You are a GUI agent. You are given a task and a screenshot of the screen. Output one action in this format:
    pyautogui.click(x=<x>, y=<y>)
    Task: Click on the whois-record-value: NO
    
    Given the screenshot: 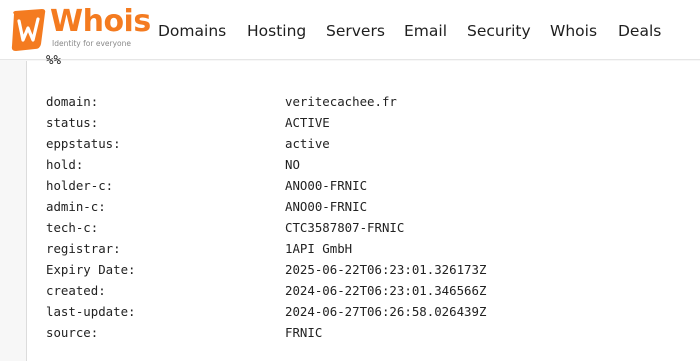 What is the action you would take?
    pyautogui.click(x=292, y=164)
    